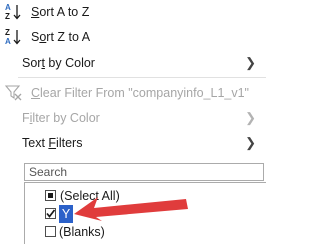 This screenshot has width=320, height=244. What do you see at coordinates (133, 63) in the screenshot?
I see `sort-by-color-item: Sort by Color ❯` at bounding box center [133, 63].